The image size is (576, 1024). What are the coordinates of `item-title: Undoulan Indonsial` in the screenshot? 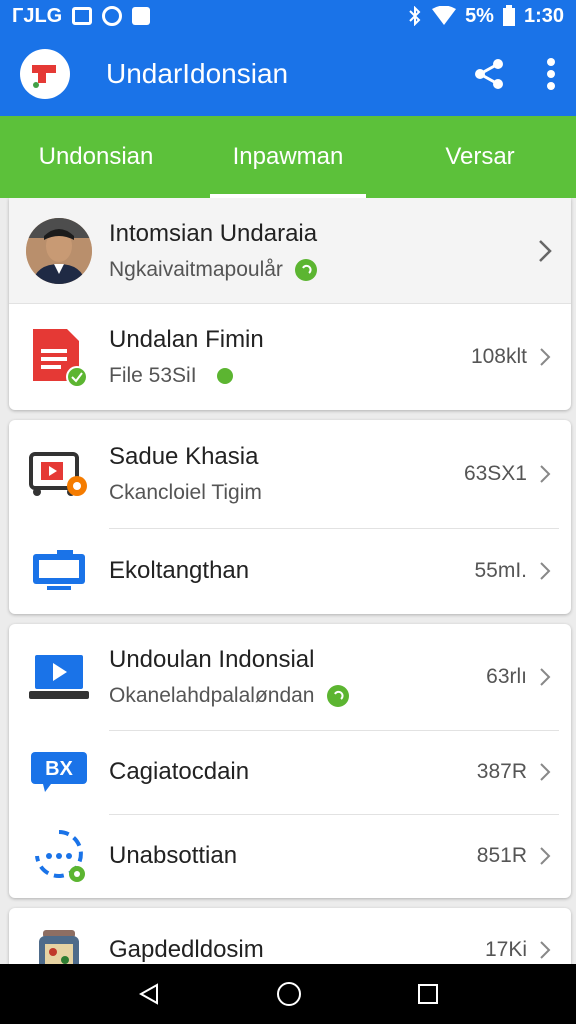 It's located at (212, 659).